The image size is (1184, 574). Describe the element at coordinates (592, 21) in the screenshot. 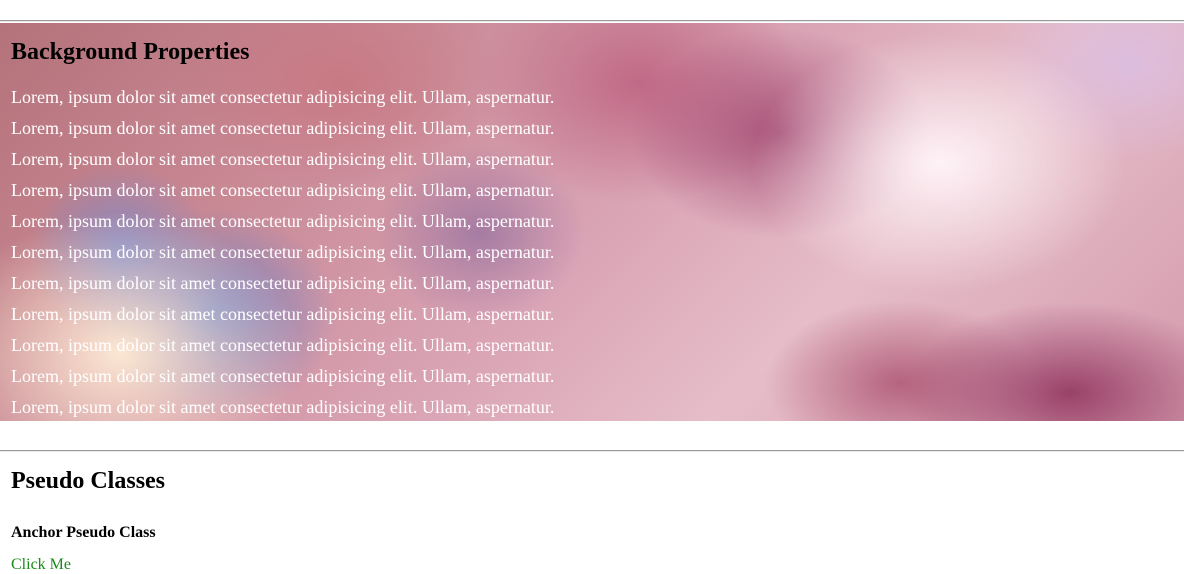

I see `top-divider` at that location.